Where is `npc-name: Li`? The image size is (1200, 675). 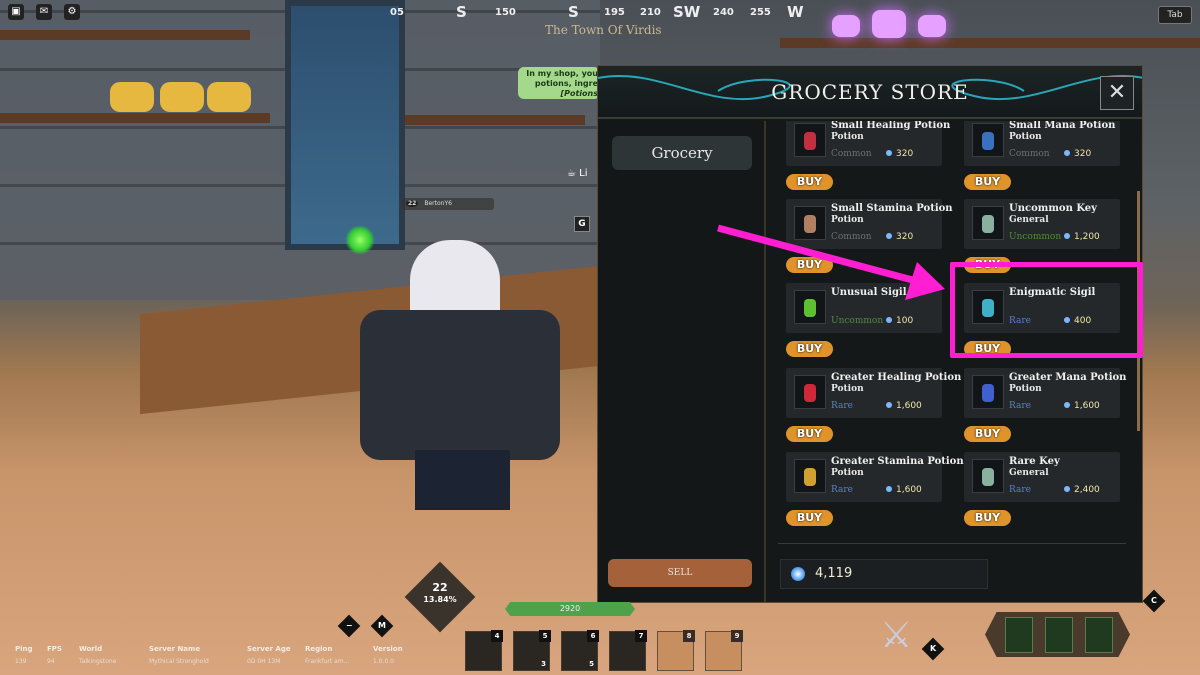
npc-name: Li is located at coordinates (583, 173).